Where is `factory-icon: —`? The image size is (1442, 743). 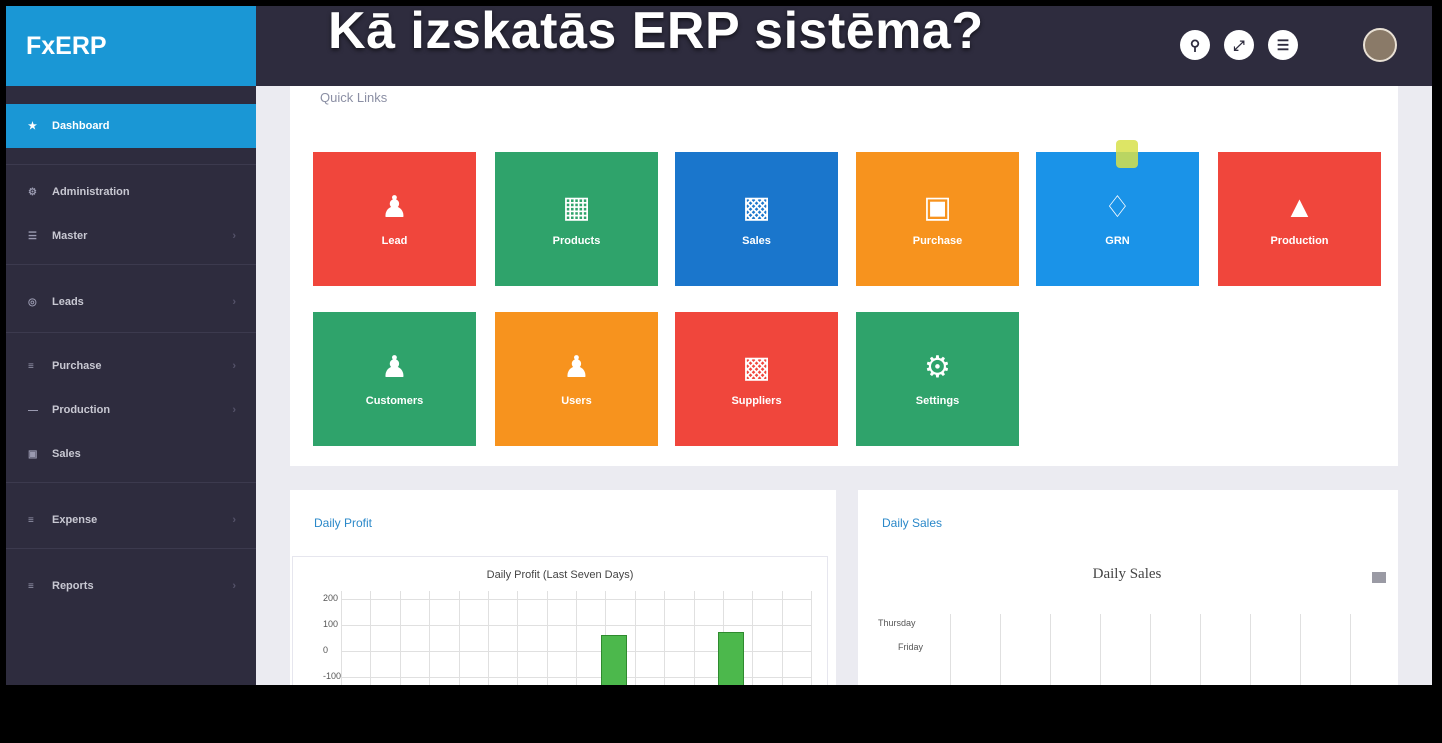 factory-icon: — is located at coordinates (33, 410).